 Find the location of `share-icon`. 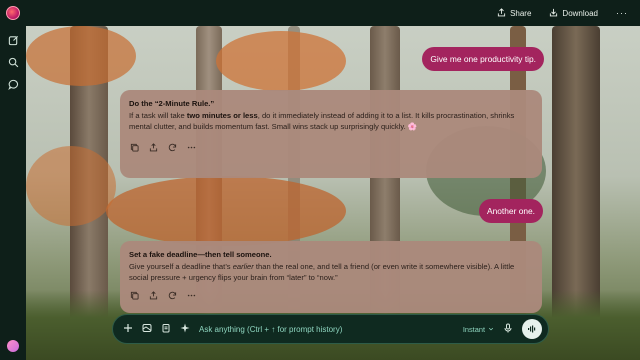

share-icon is located at coordinates (501, 13).